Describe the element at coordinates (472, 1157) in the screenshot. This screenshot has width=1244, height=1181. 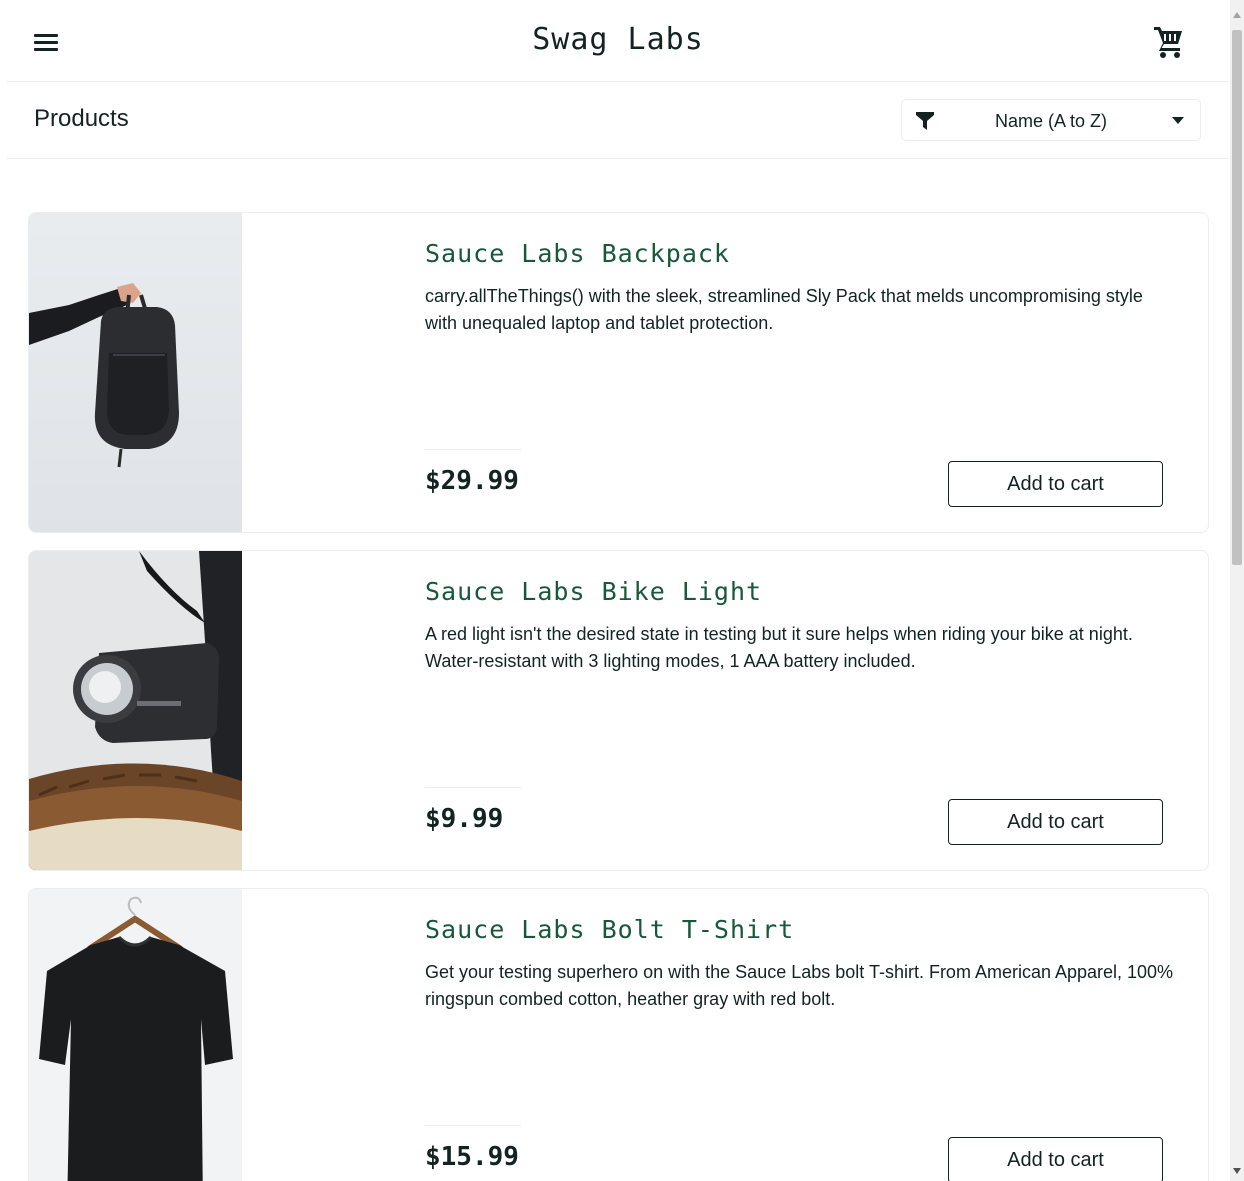
I see `item-price: $15.99` at that location.